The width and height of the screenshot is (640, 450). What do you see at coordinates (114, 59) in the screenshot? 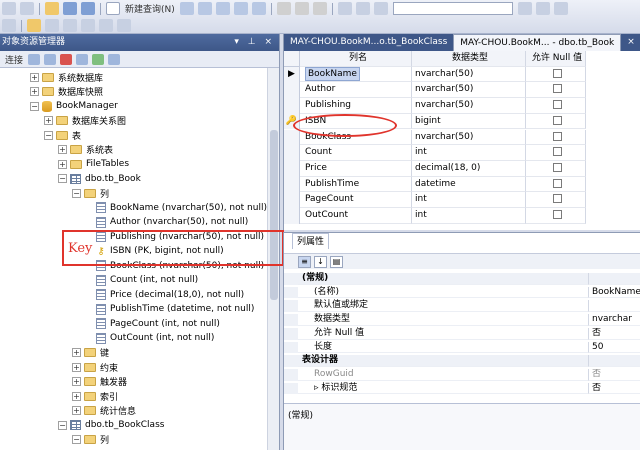
I see `activity-monitor-icon` at bounding box center [114, 59].